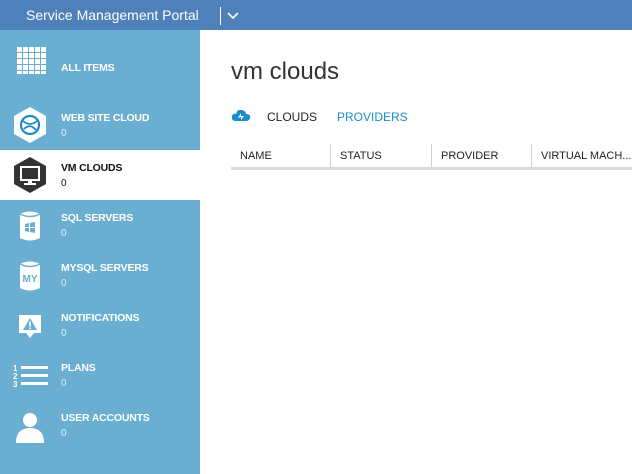 The height and width of the screenshot is (474, 632). I want to click on svg-text: MY, so click(30, 279).